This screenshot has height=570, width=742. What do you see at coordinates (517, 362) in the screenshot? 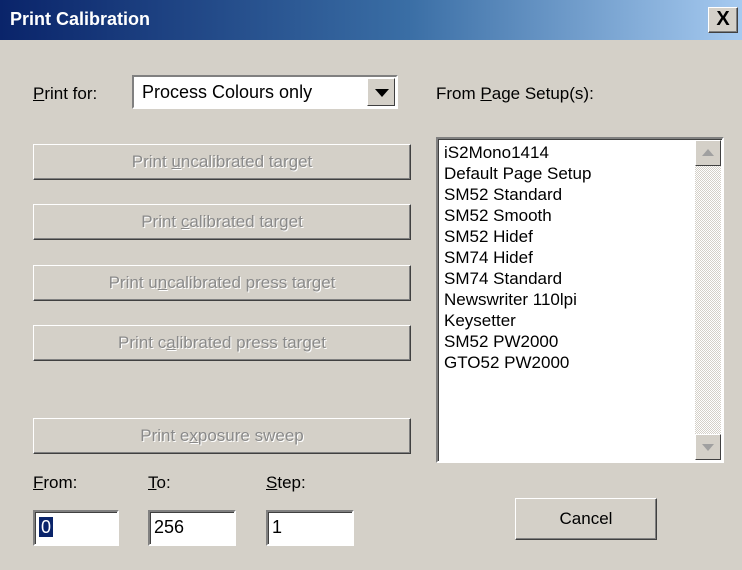
I see `list-item: GTO52 PW2000` at bounding box center [517, 362].